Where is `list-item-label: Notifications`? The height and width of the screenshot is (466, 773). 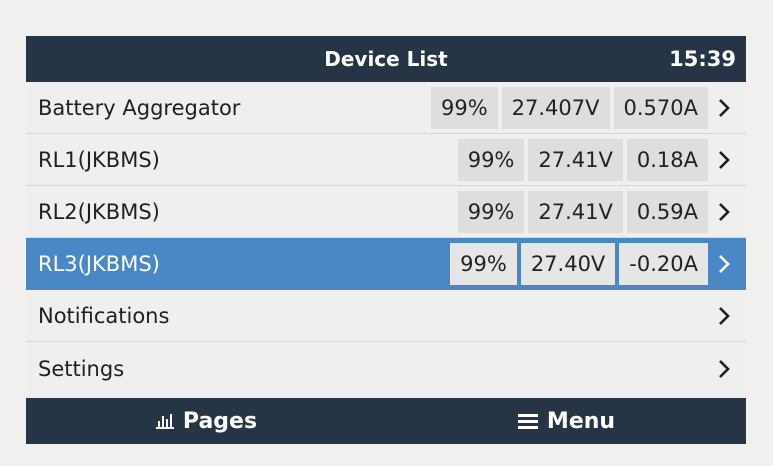 list-item-label: Notifications is located at coordinates (104, 315).